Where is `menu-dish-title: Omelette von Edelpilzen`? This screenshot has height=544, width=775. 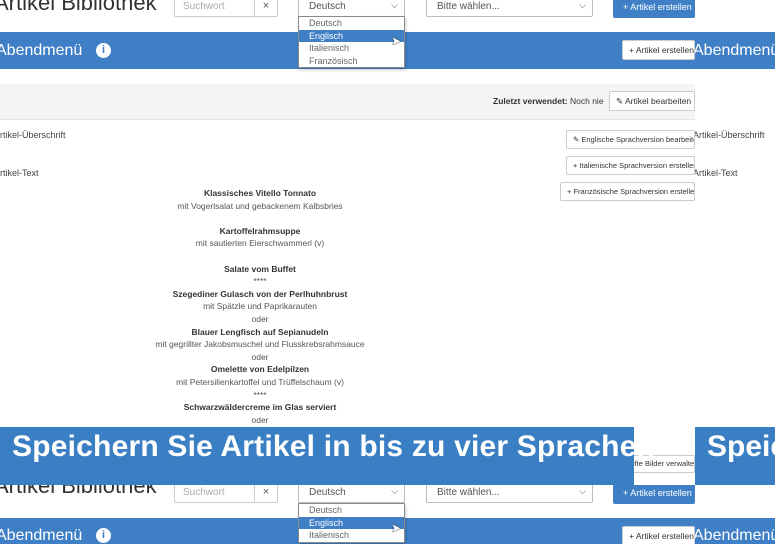 menu-dish-title: Omelette von Edelpilzen is located at coordinates (260, 369).